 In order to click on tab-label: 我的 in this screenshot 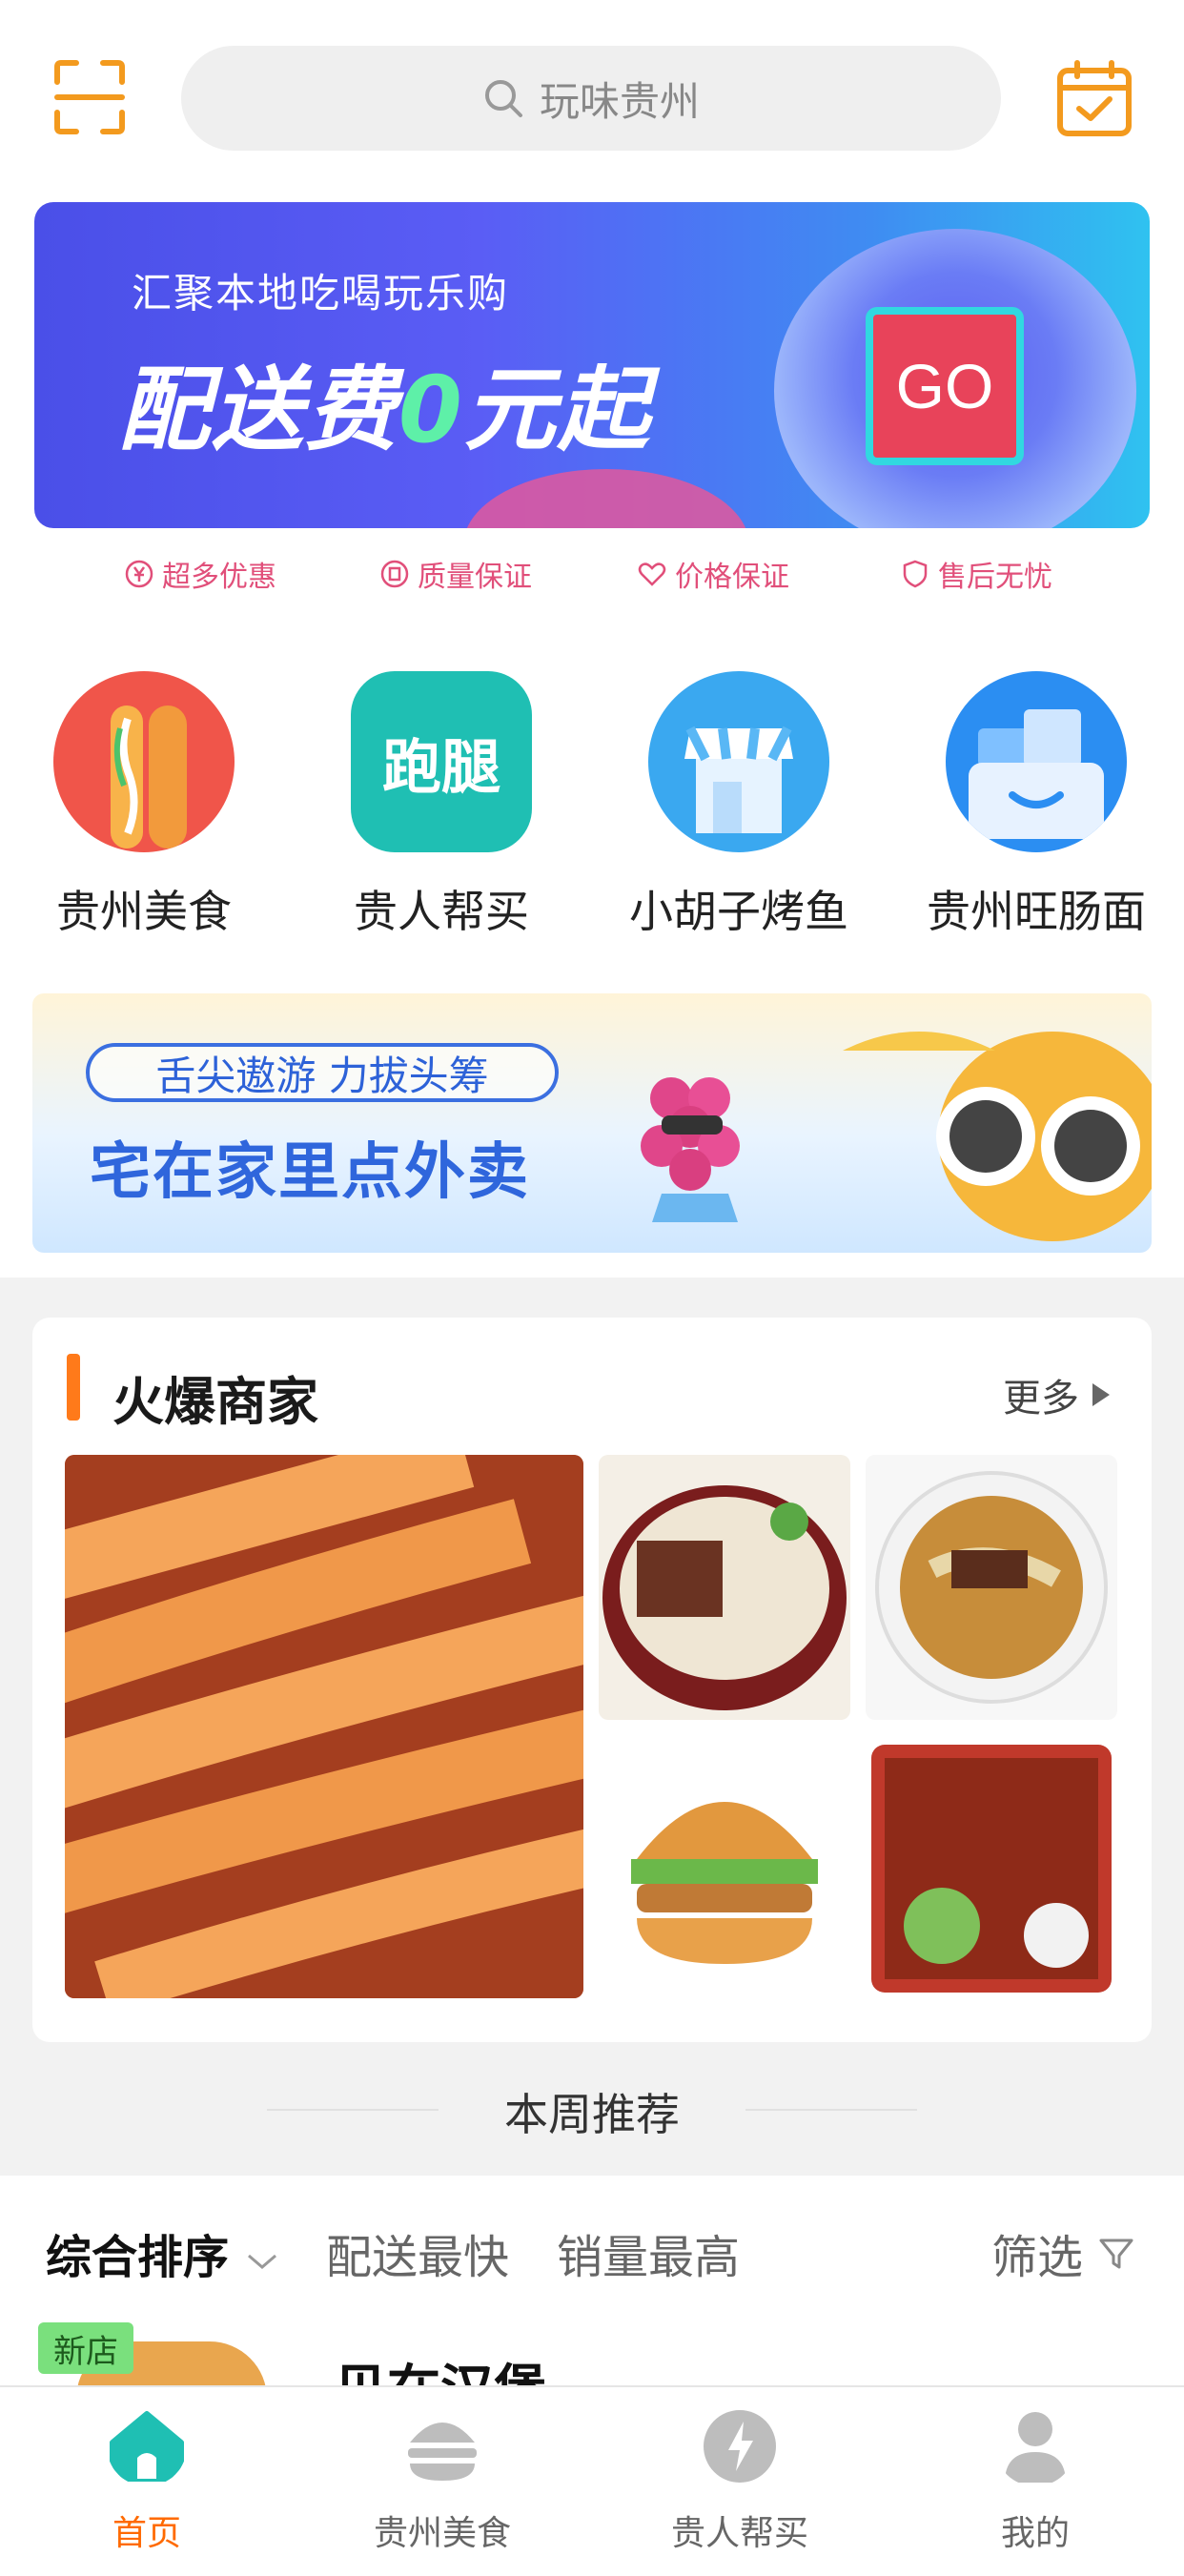, I will do `click(1035, 2533)`.